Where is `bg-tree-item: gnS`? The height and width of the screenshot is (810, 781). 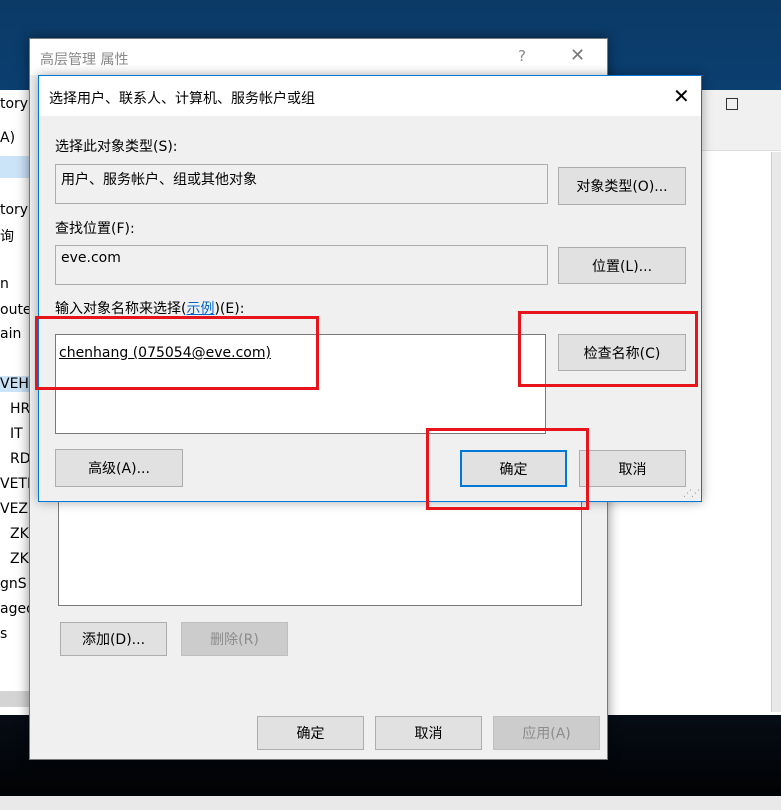 bg-tree-item: gnS is located at coordinates (13, 584).